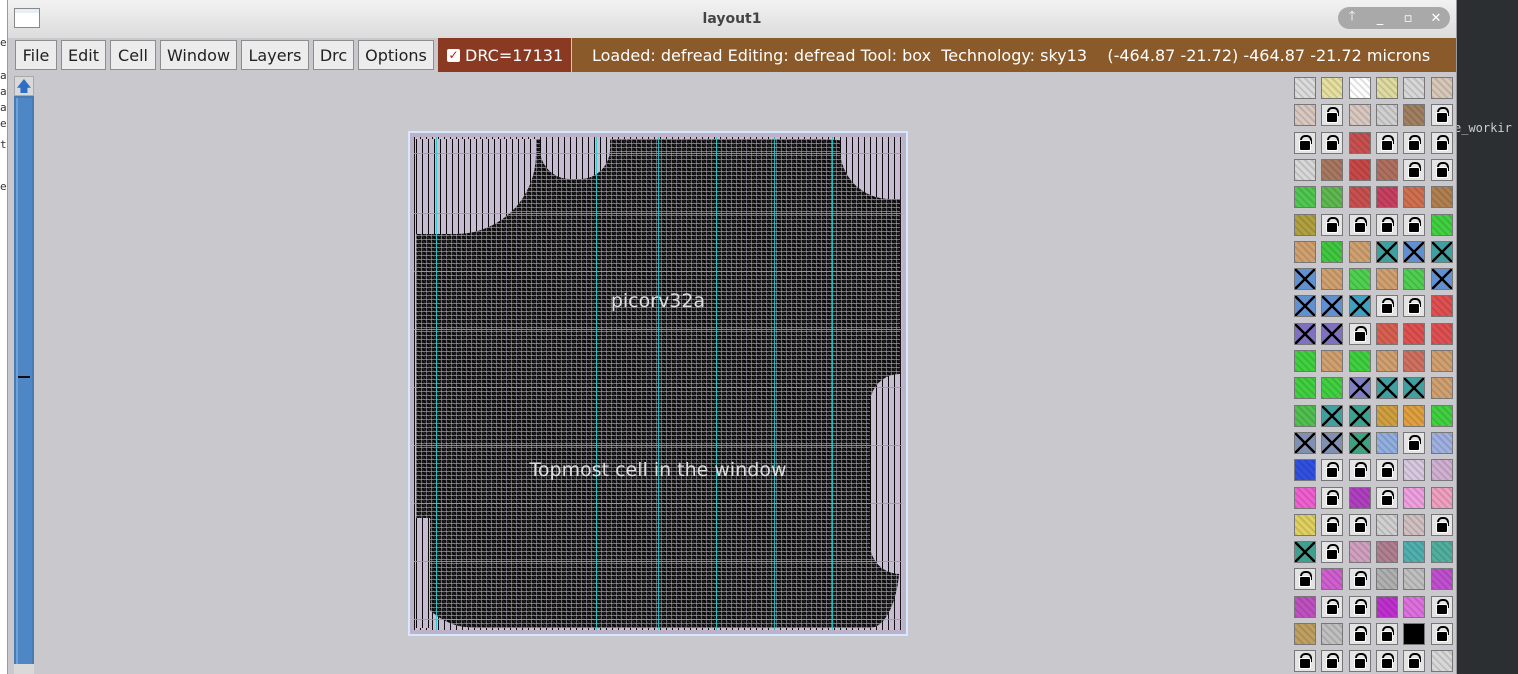 The width and height of the screenshot is (1518, 674). I want to click on menu-file: File, so click(36, 55).